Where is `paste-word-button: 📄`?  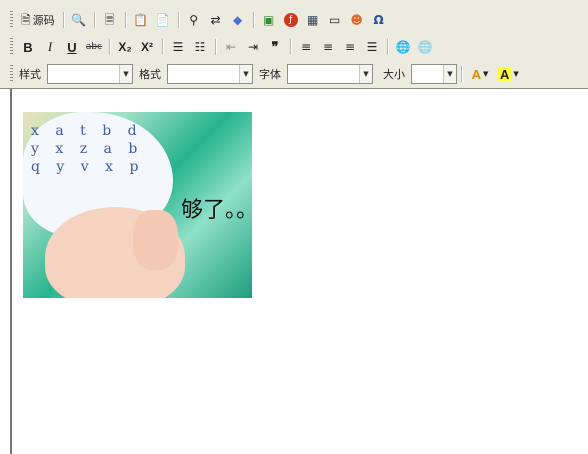 paste-word-button: 📄 is located at coordinates (163, 20).